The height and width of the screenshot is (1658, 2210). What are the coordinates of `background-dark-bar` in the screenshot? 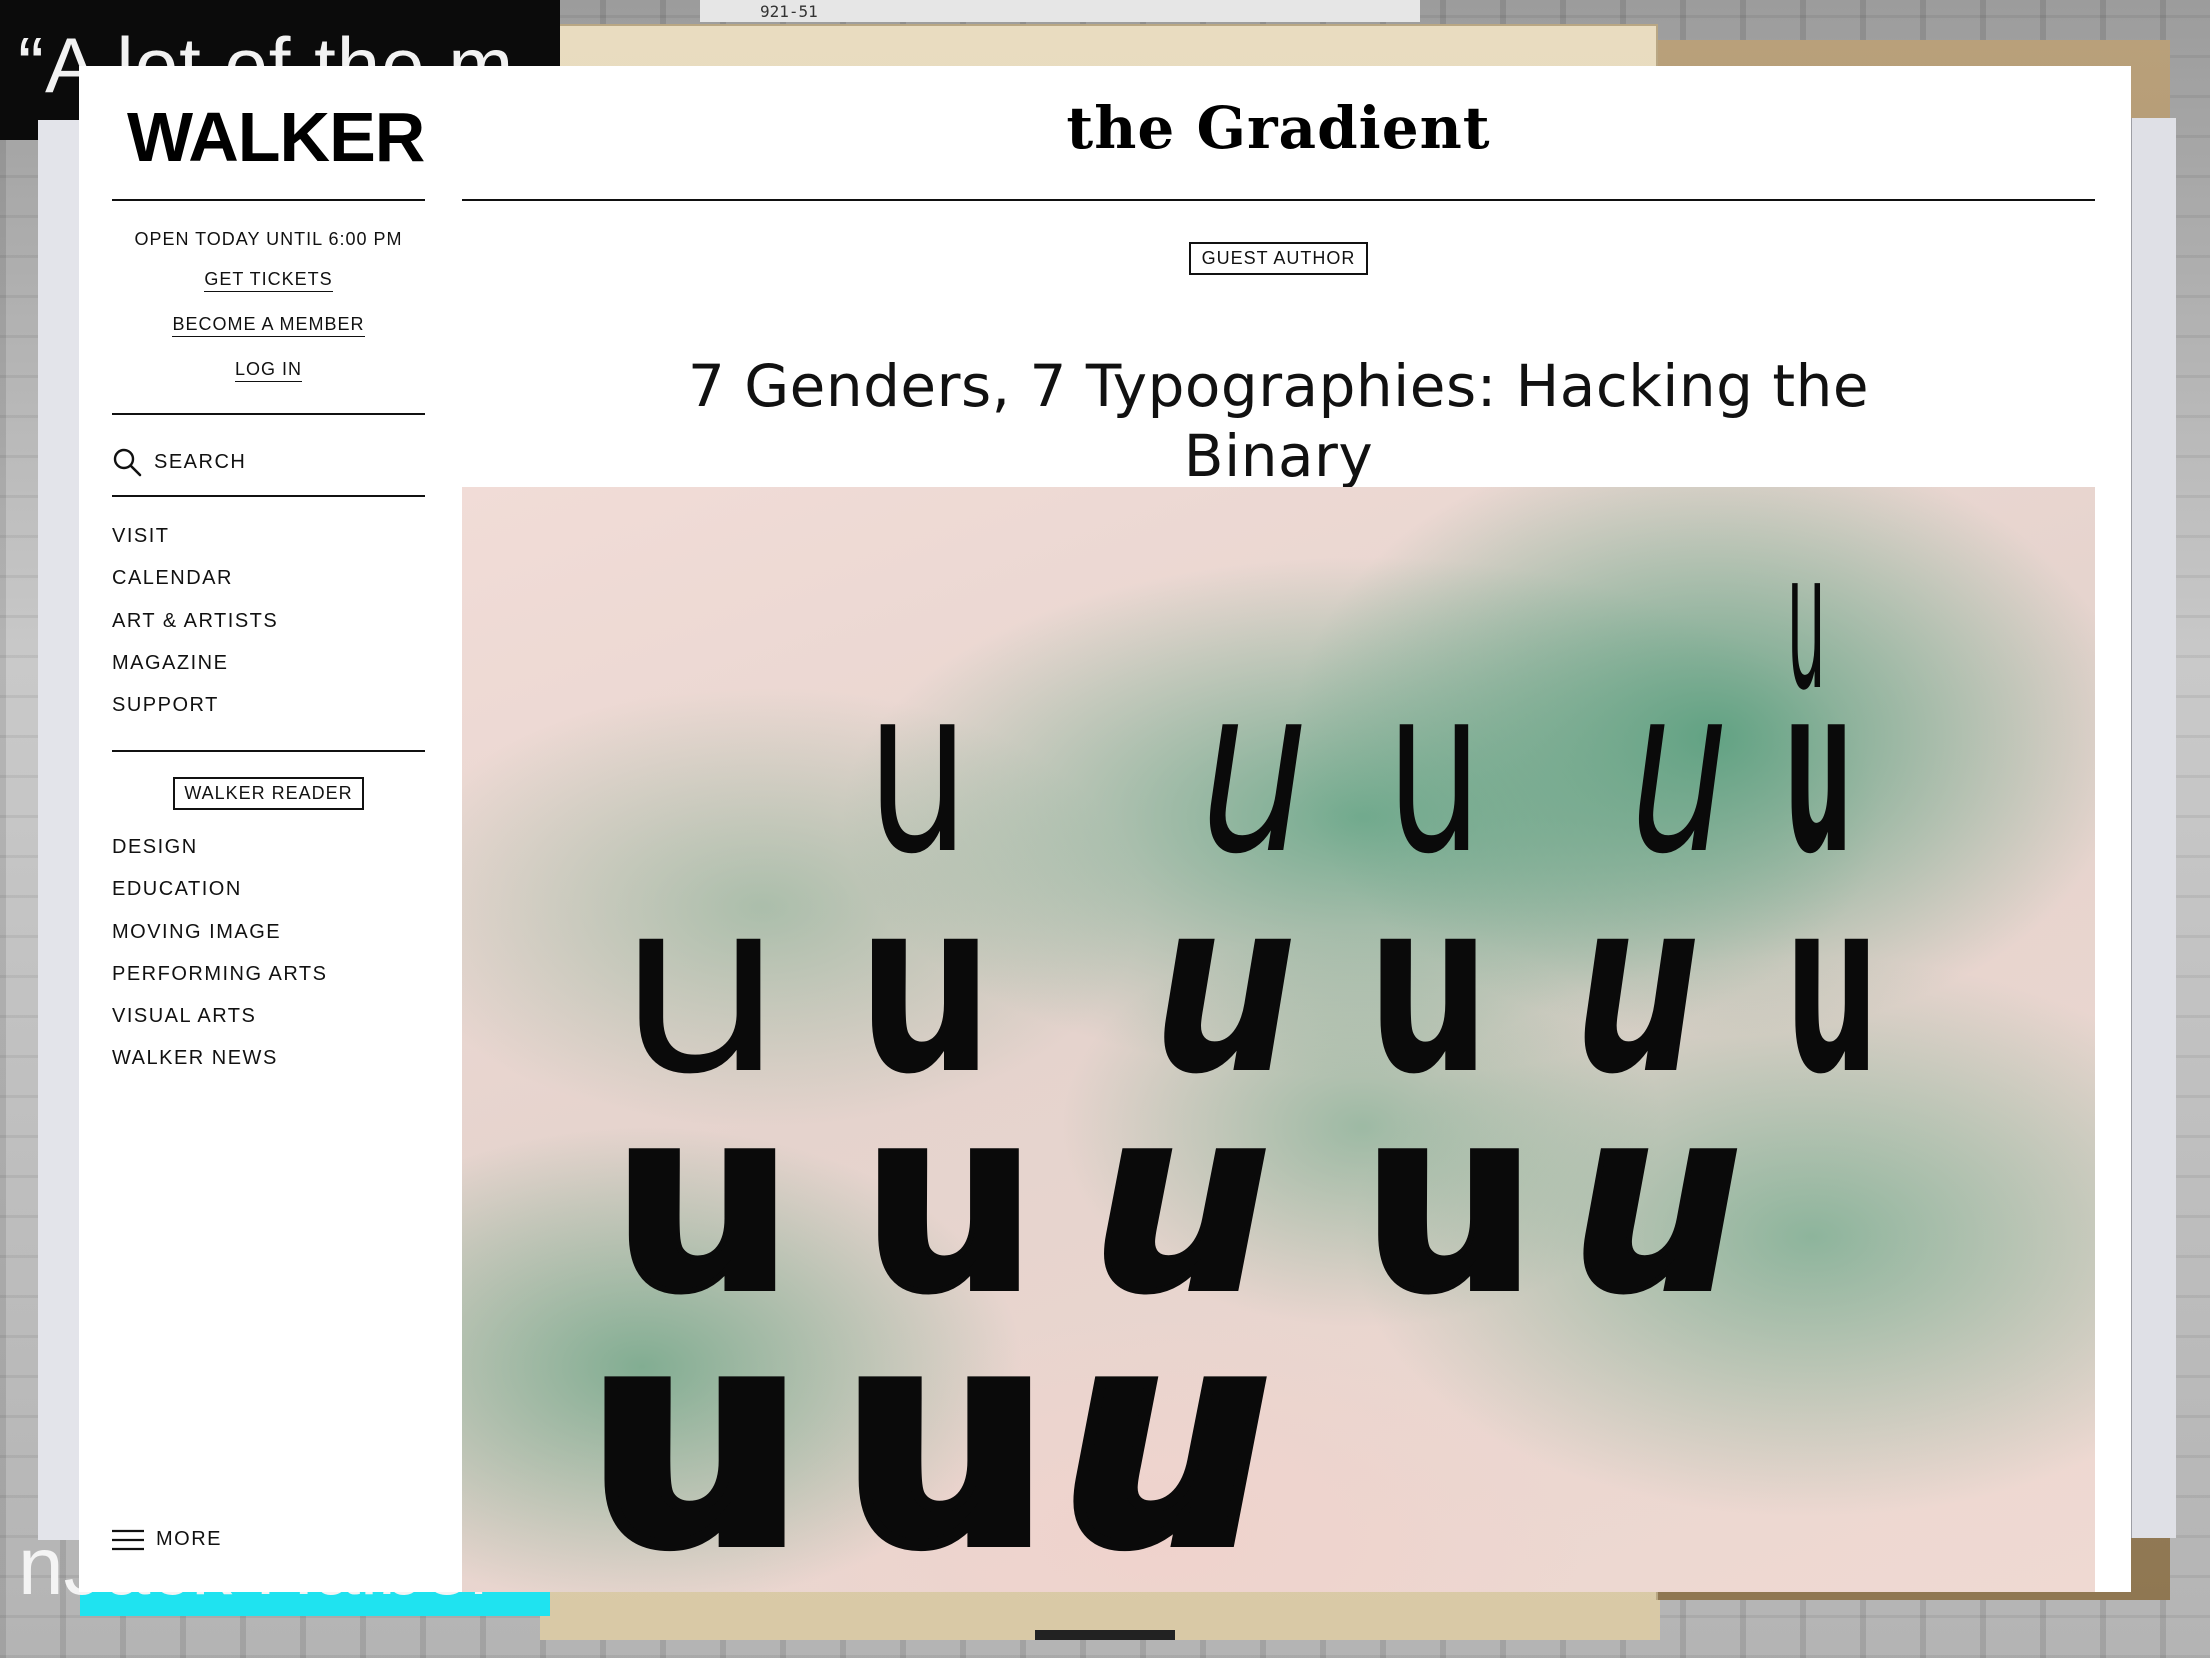 It's located at (1105, 1635).